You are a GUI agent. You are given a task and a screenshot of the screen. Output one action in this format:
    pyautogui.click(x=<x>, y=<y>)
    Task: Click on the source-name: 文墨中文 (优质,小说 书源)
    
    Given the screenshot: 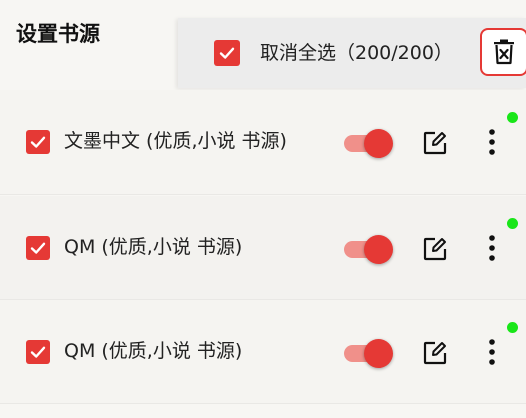 What is the action you would take?
    pyautogui.click(x=175, y=141)
    